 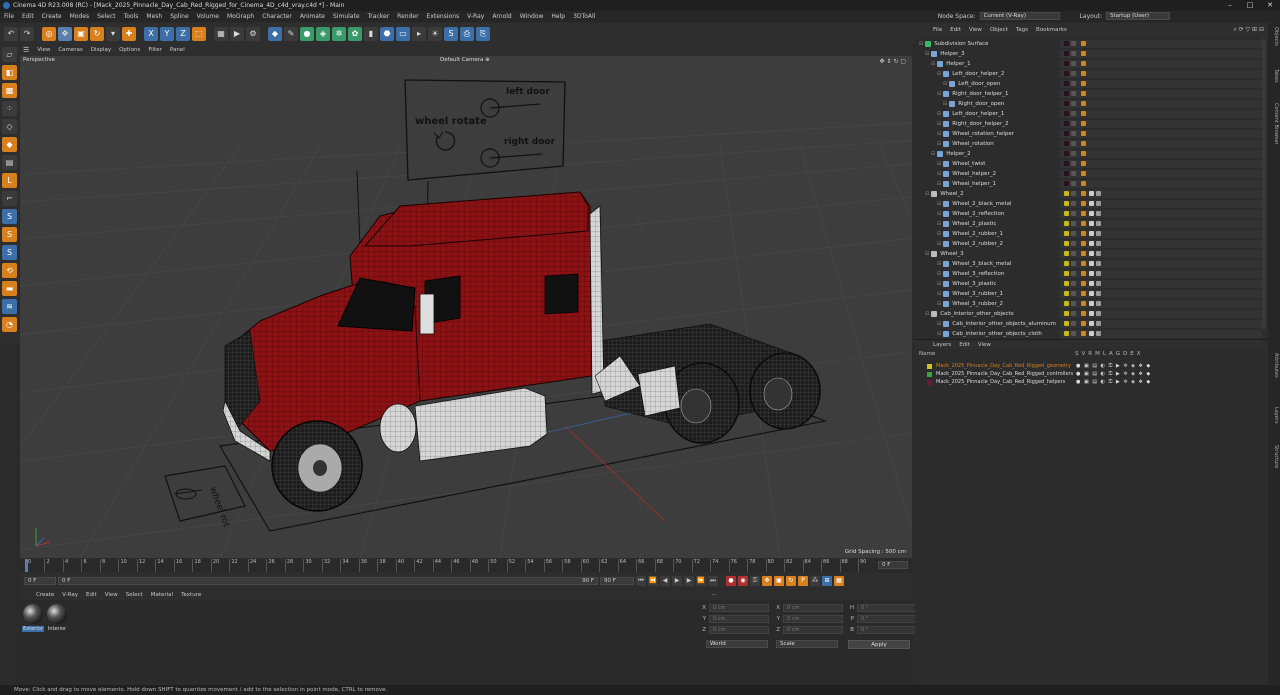 I want to click on right-tab-attributes: Attributes, so click(x=1274, y=365).